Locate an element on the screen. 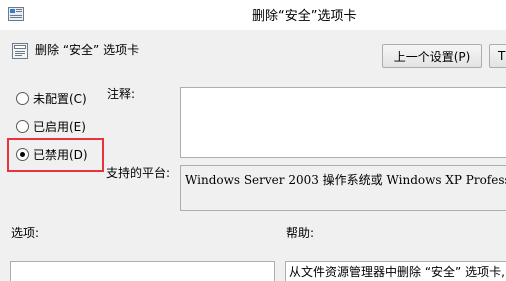 The width and height of the screenshot is (506, 281). radio-not-configured: 未配置(C) is located at coordinates (51, 98).